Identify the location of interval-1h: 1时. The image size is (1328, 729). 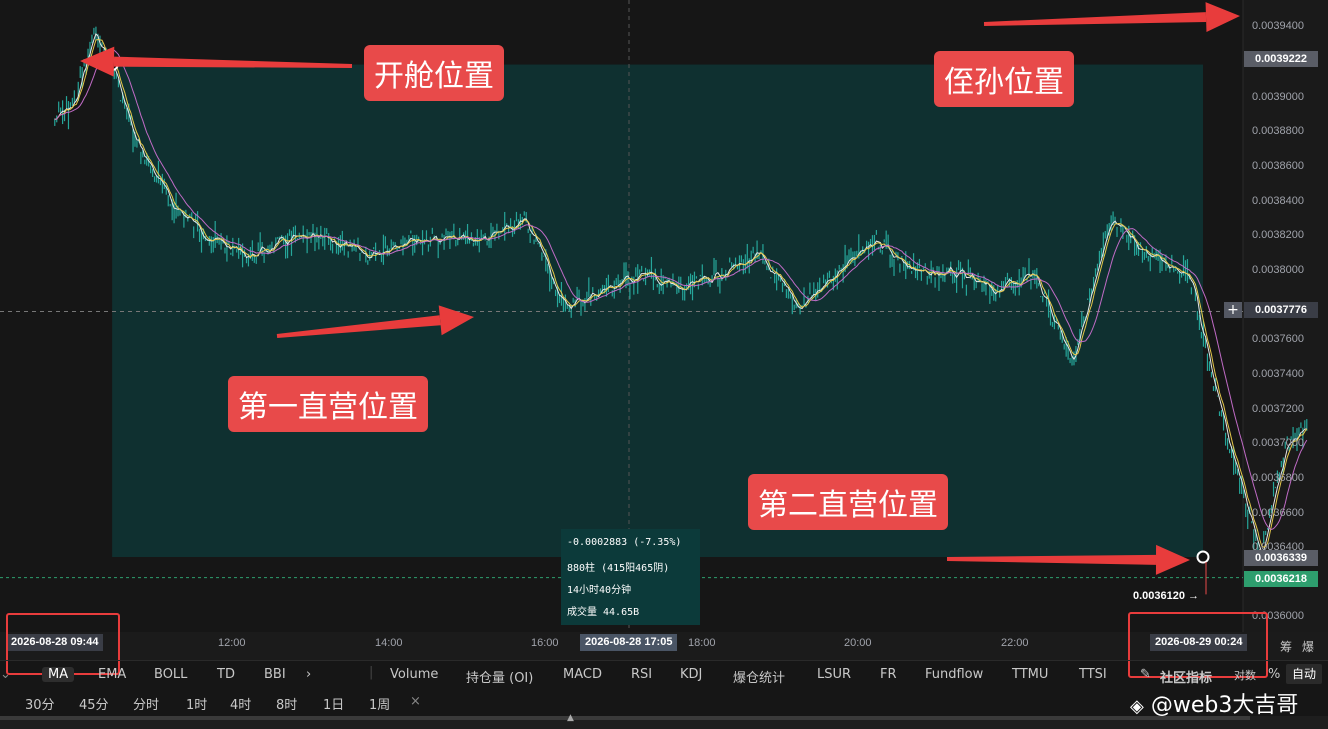
(196, 703).